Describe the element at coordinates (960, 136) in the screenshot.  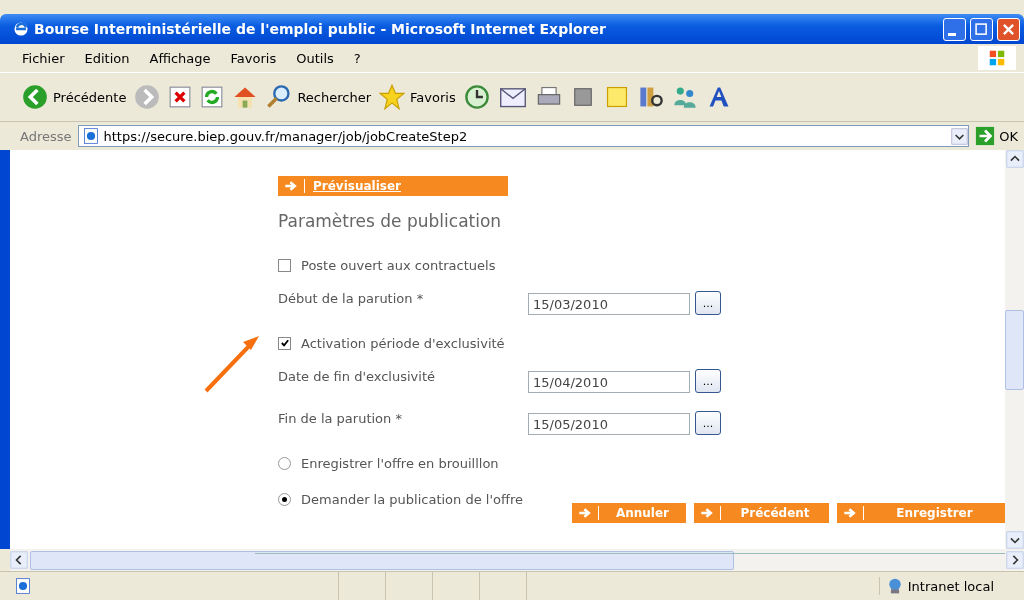
I see `dropdown-icon` at that location.